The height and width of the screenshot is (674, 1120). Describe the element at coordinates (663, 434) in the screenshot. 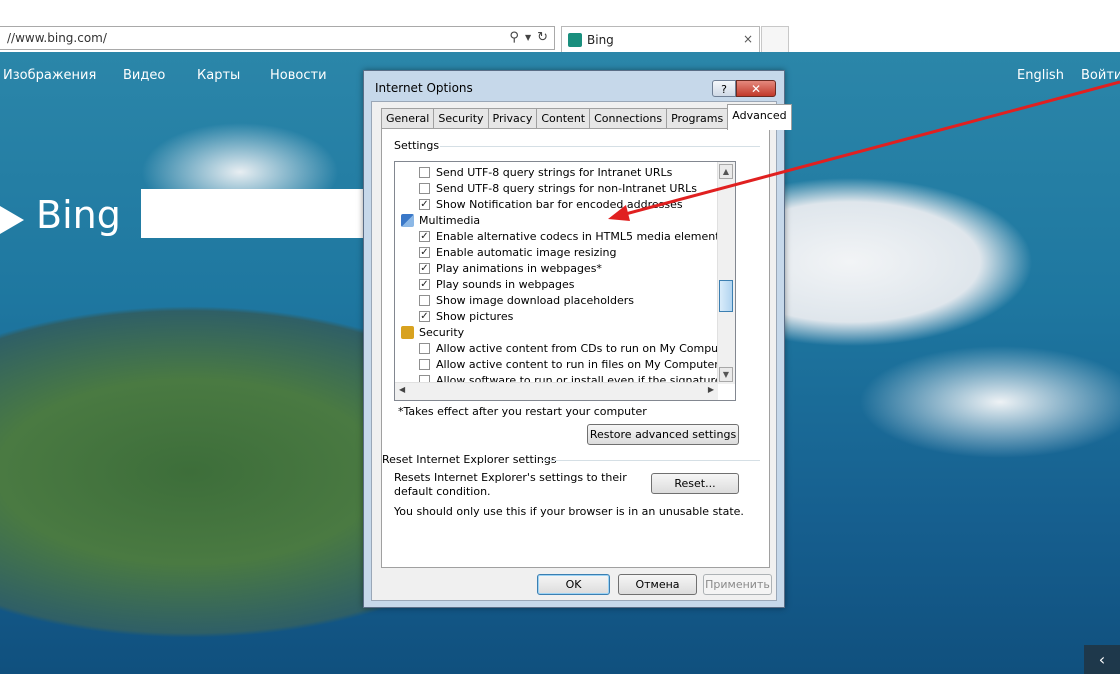

I see `restore-advanced-settings-button: Restore advanced settings` at that location.